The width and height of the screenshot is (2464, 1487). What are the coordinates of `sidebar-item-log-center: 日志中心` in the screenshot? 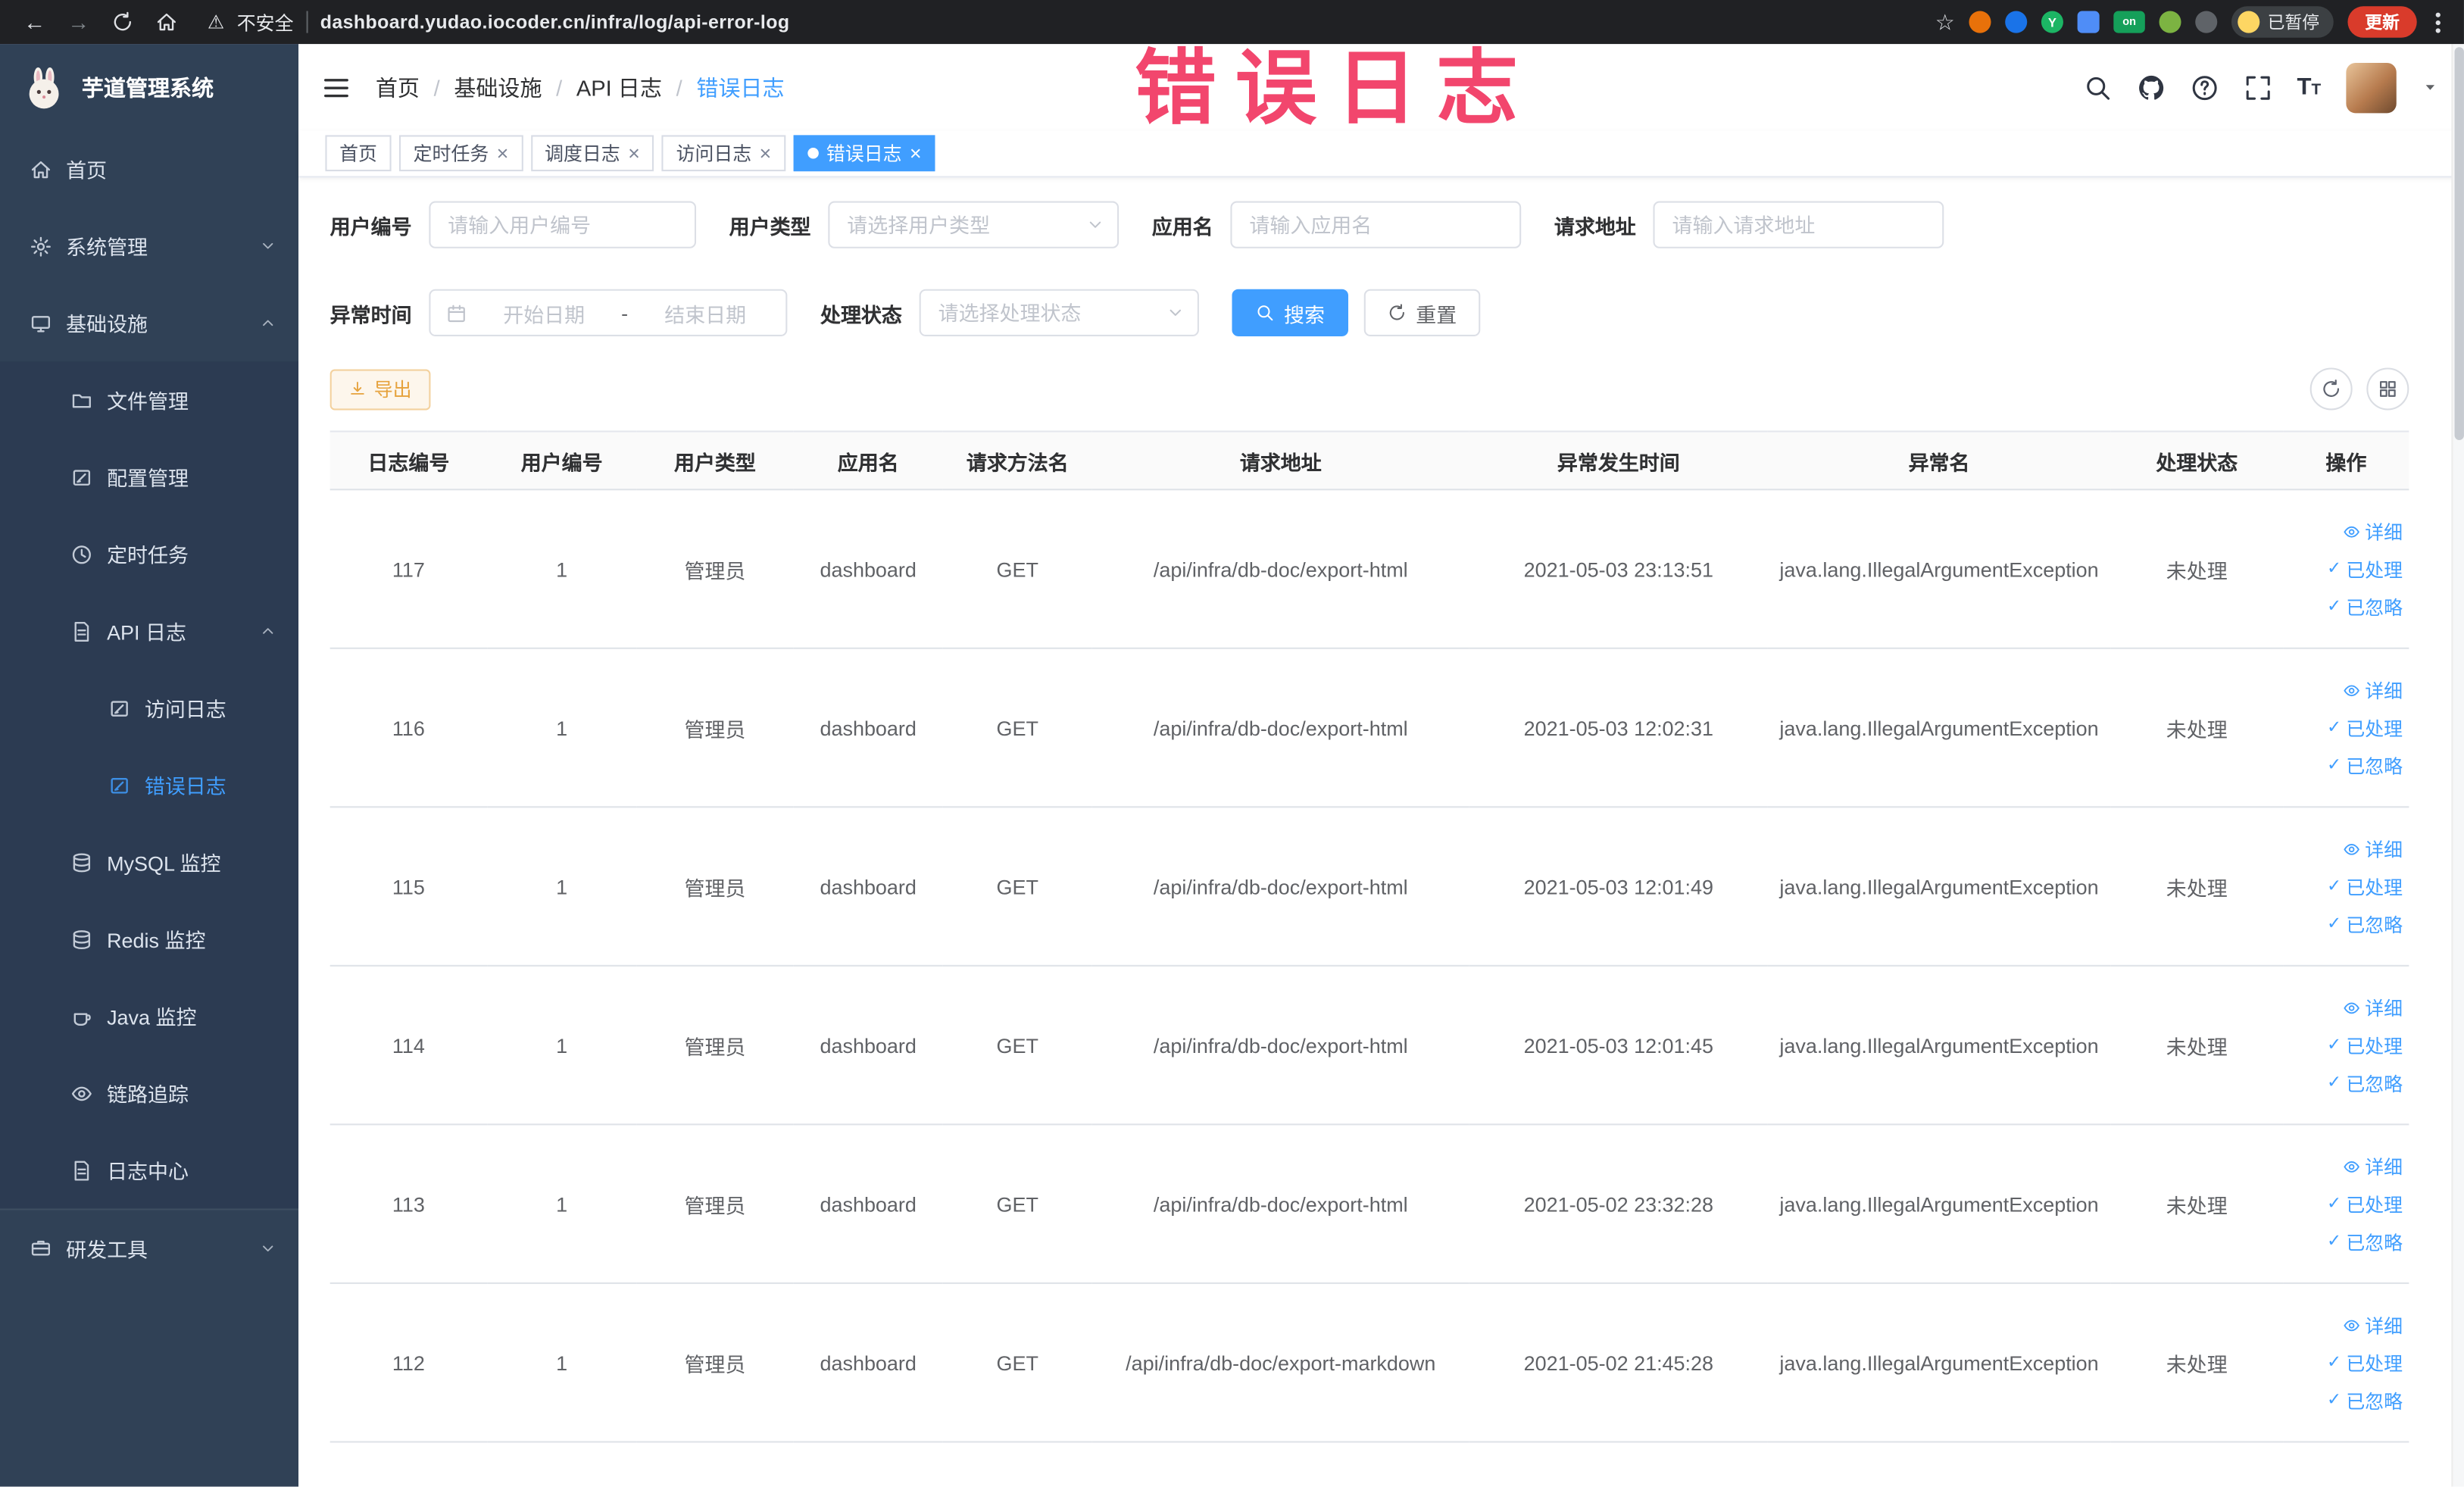 It's located at (149, 1170).